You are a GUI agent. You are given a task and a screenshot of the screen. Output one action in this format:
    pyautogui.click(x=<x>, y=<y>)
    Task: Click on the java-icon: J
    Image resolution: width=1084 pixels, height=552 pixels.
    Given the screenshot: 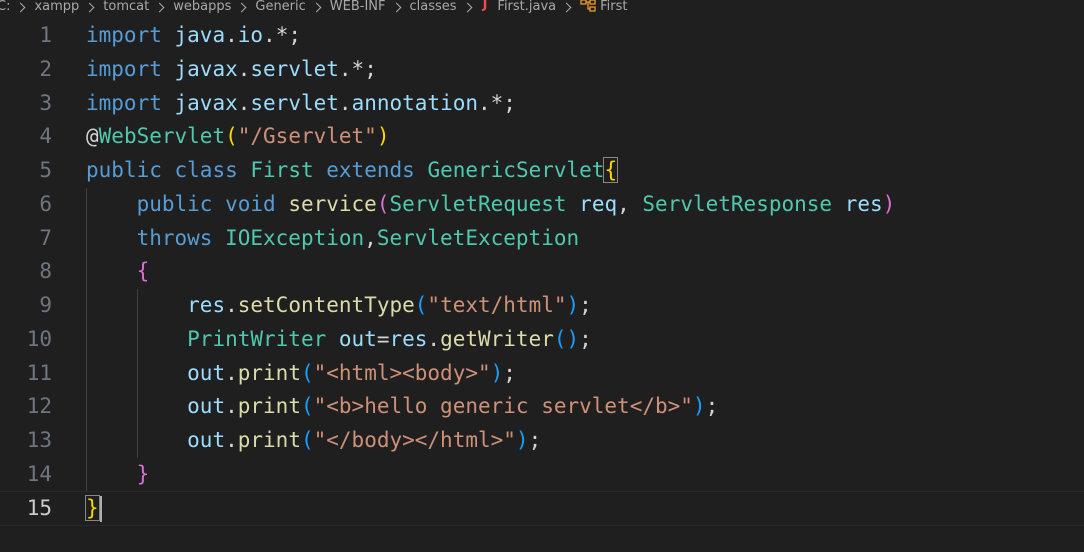 What is the action you would take?
    pyautogui.click(x=485, y=6)
    